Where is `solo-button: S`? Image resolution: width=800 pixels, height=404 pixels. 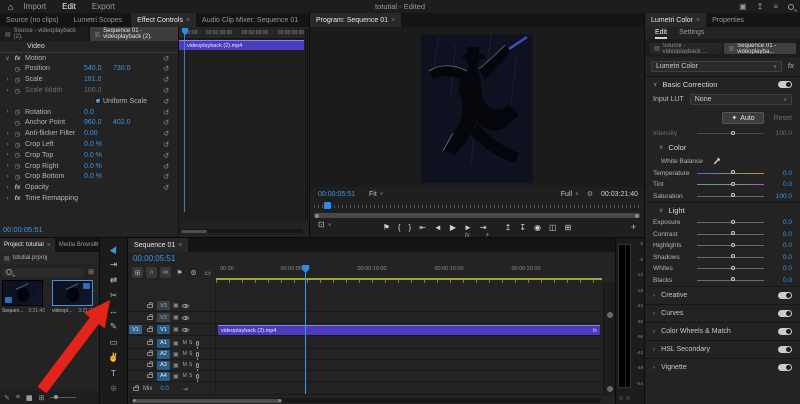 solo-button: S is located at coordinates (191, 343).